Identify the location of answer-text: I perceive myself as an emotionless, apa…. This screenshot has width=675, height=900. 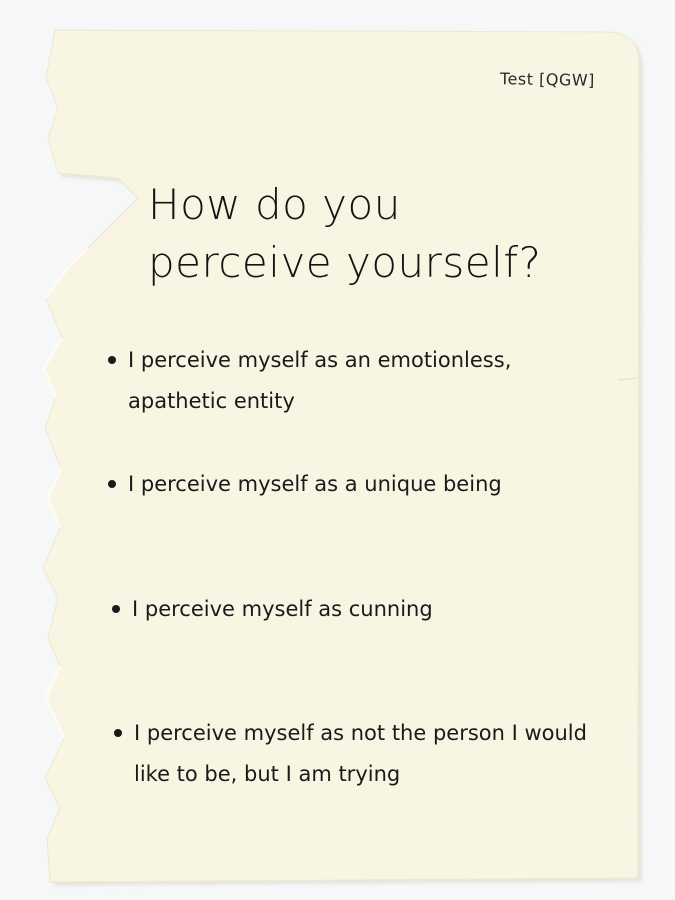
(320, 380).